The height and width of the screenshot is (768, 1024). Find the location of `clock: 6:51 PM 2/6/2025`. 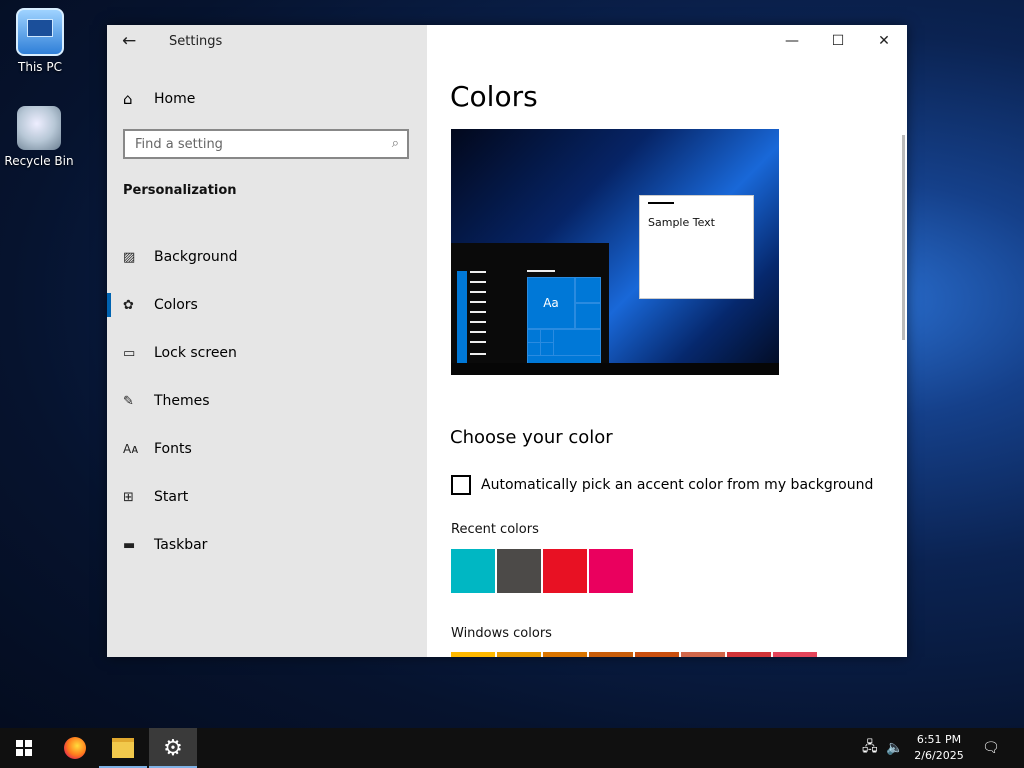

clock: 6:51 PM 2/6/2025 is located at coordinates (939, 748).